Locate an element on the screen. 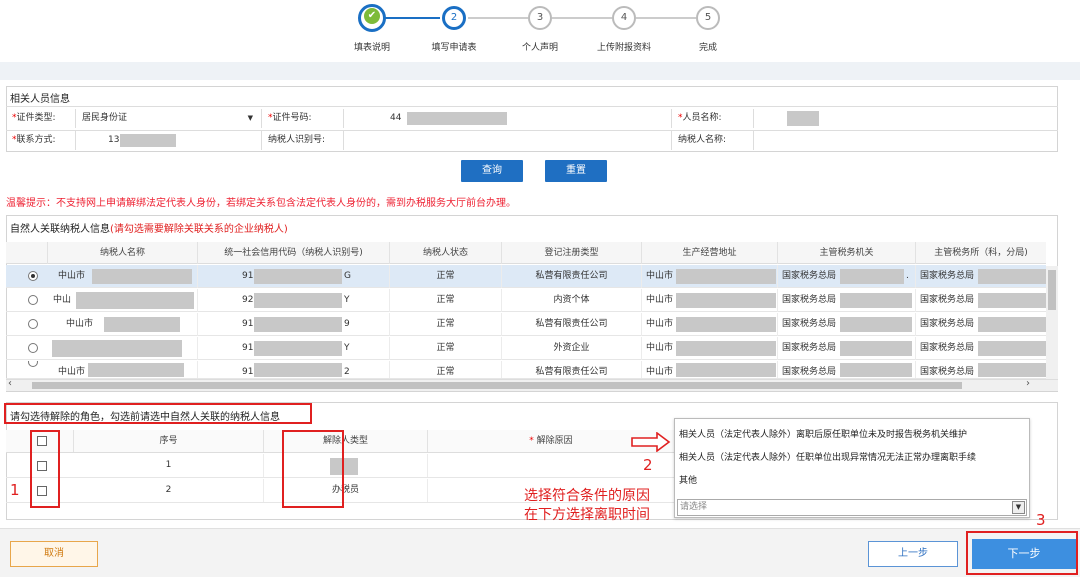 This screenshot has width=1080, height=577. id-no-field: 44 is located at coordinates (508, 118).